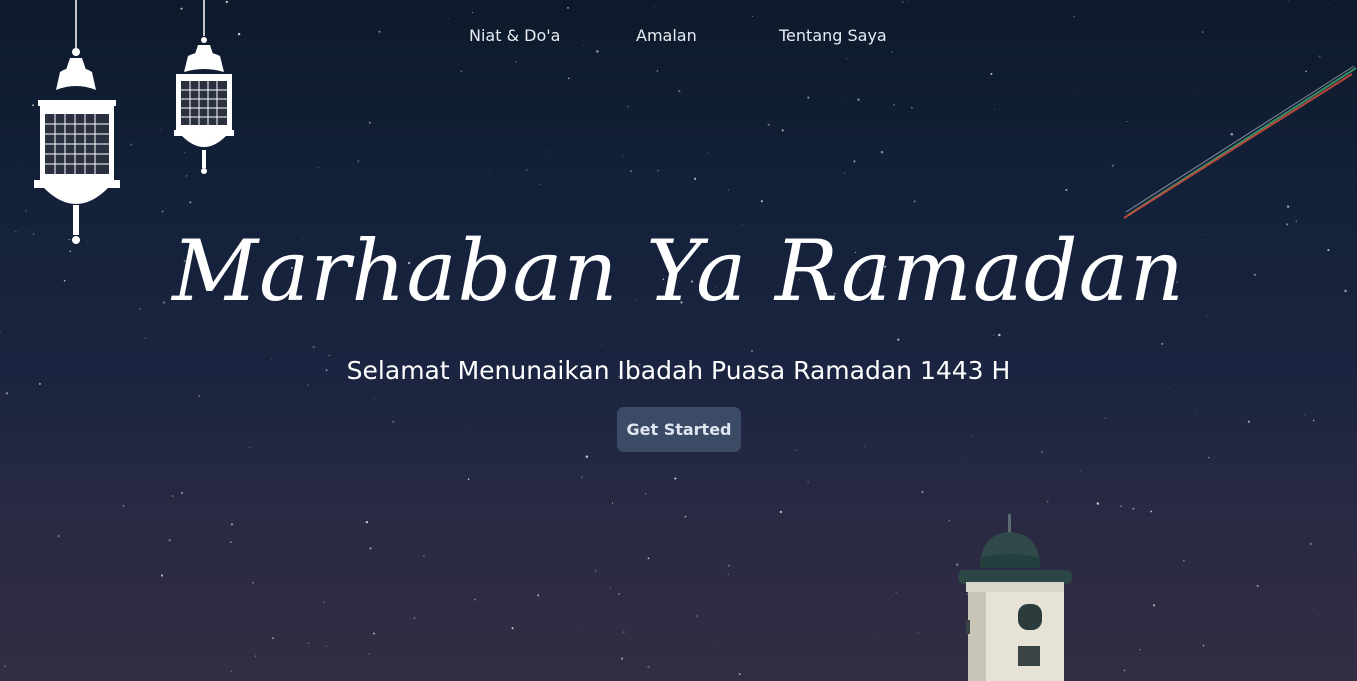 Image resolution: width=1357 pixels, height=681 pixels. What do you see at coordinates (514, 35) in the screenshot?
I see `nav-link-niat-doa: Niat & Do'a` at bounding box center [514, 35].